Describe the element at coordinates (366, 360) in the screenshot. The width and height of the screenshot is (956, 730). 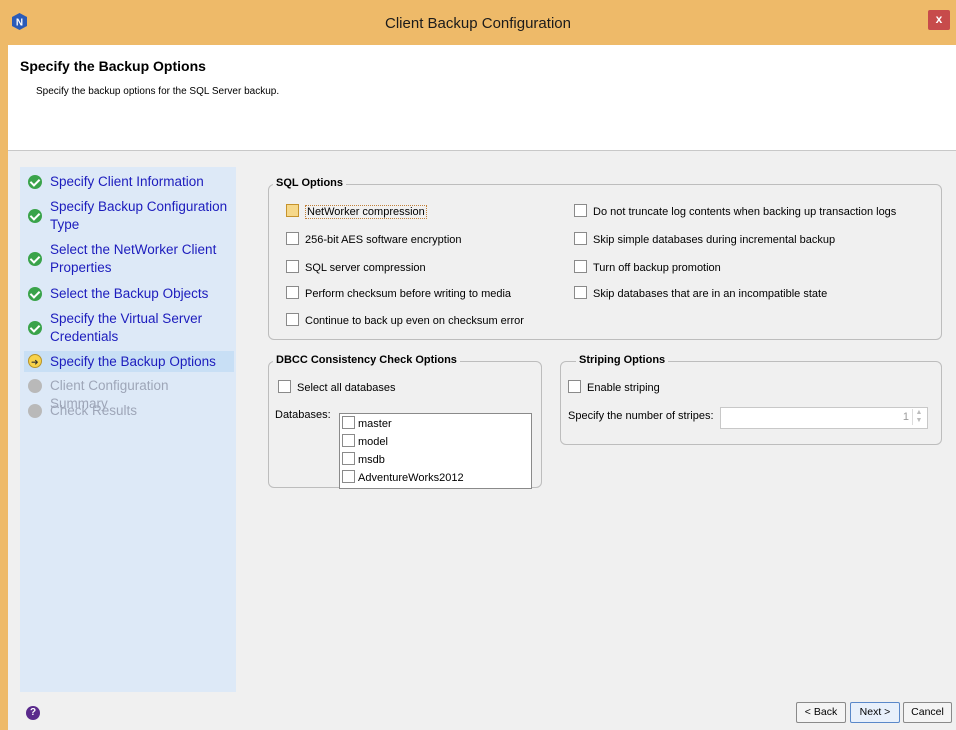
I see `dbcc-options-legend: DBCC Consistency Check Options` at that location.